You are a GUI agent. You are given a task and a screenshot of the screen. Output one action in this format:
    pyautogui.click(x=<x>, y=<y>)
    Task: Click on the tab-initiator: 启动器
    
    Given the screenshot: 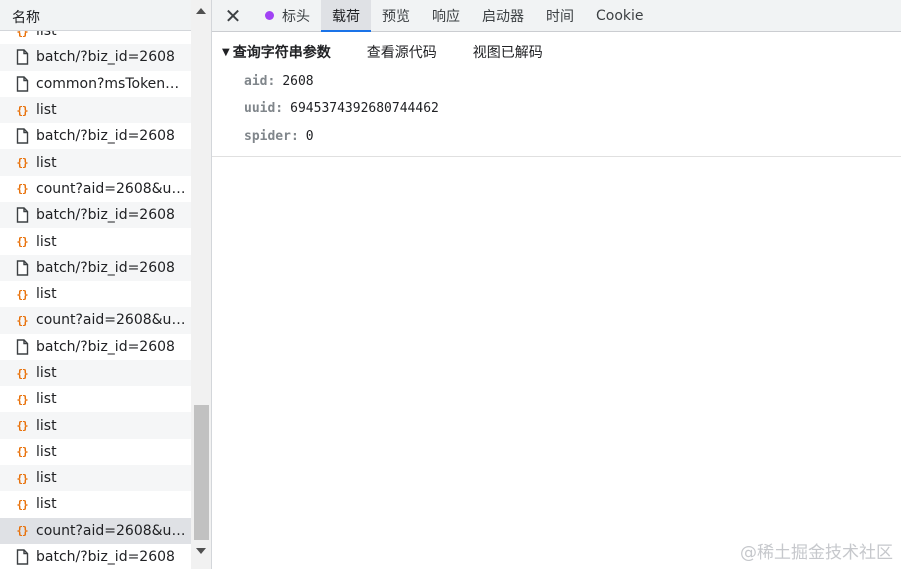 What is the action you would take?
    pyautogui.click(x=503, y=15)
    